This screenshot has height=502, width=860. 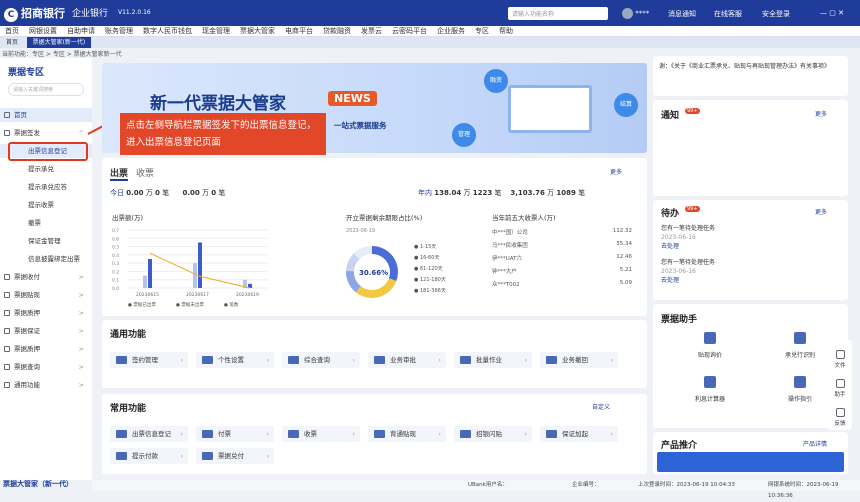 What do you see at coordinates (224, 434) in the screenshot?
I see `function-label: 付票` at bounding box center [224, 434].